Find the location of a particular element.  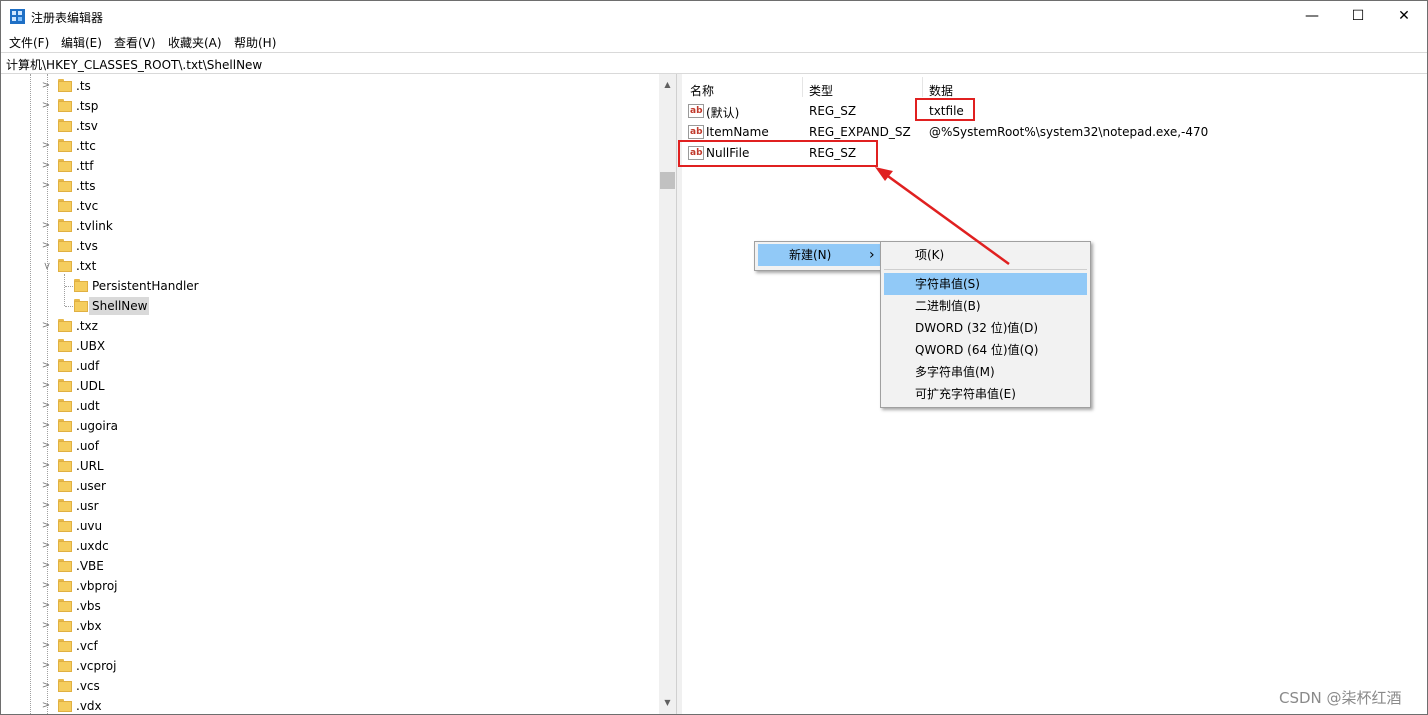

chevron-down-icon: > is located at coordinates (46, 266).